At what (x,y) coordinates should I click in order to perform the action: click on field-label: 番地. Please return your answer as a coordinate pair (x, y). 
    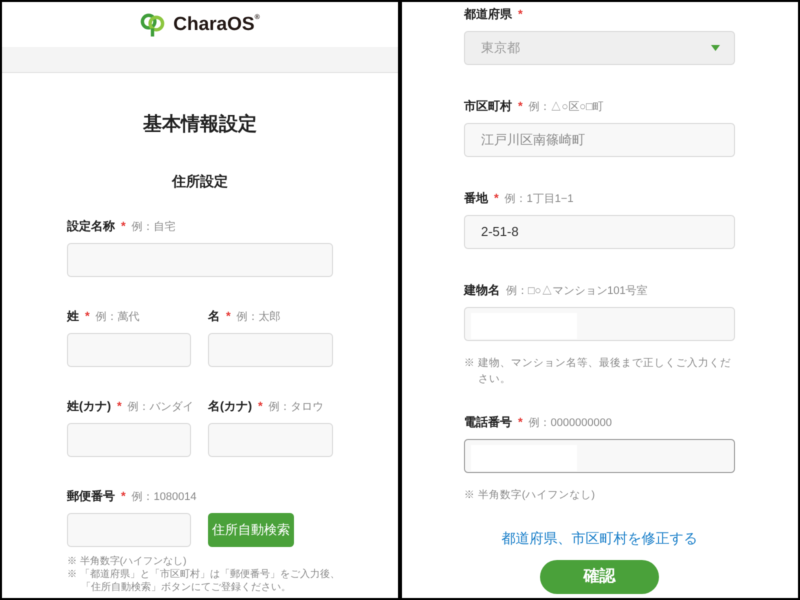
    Looking at the image, I should click on (476, 198).